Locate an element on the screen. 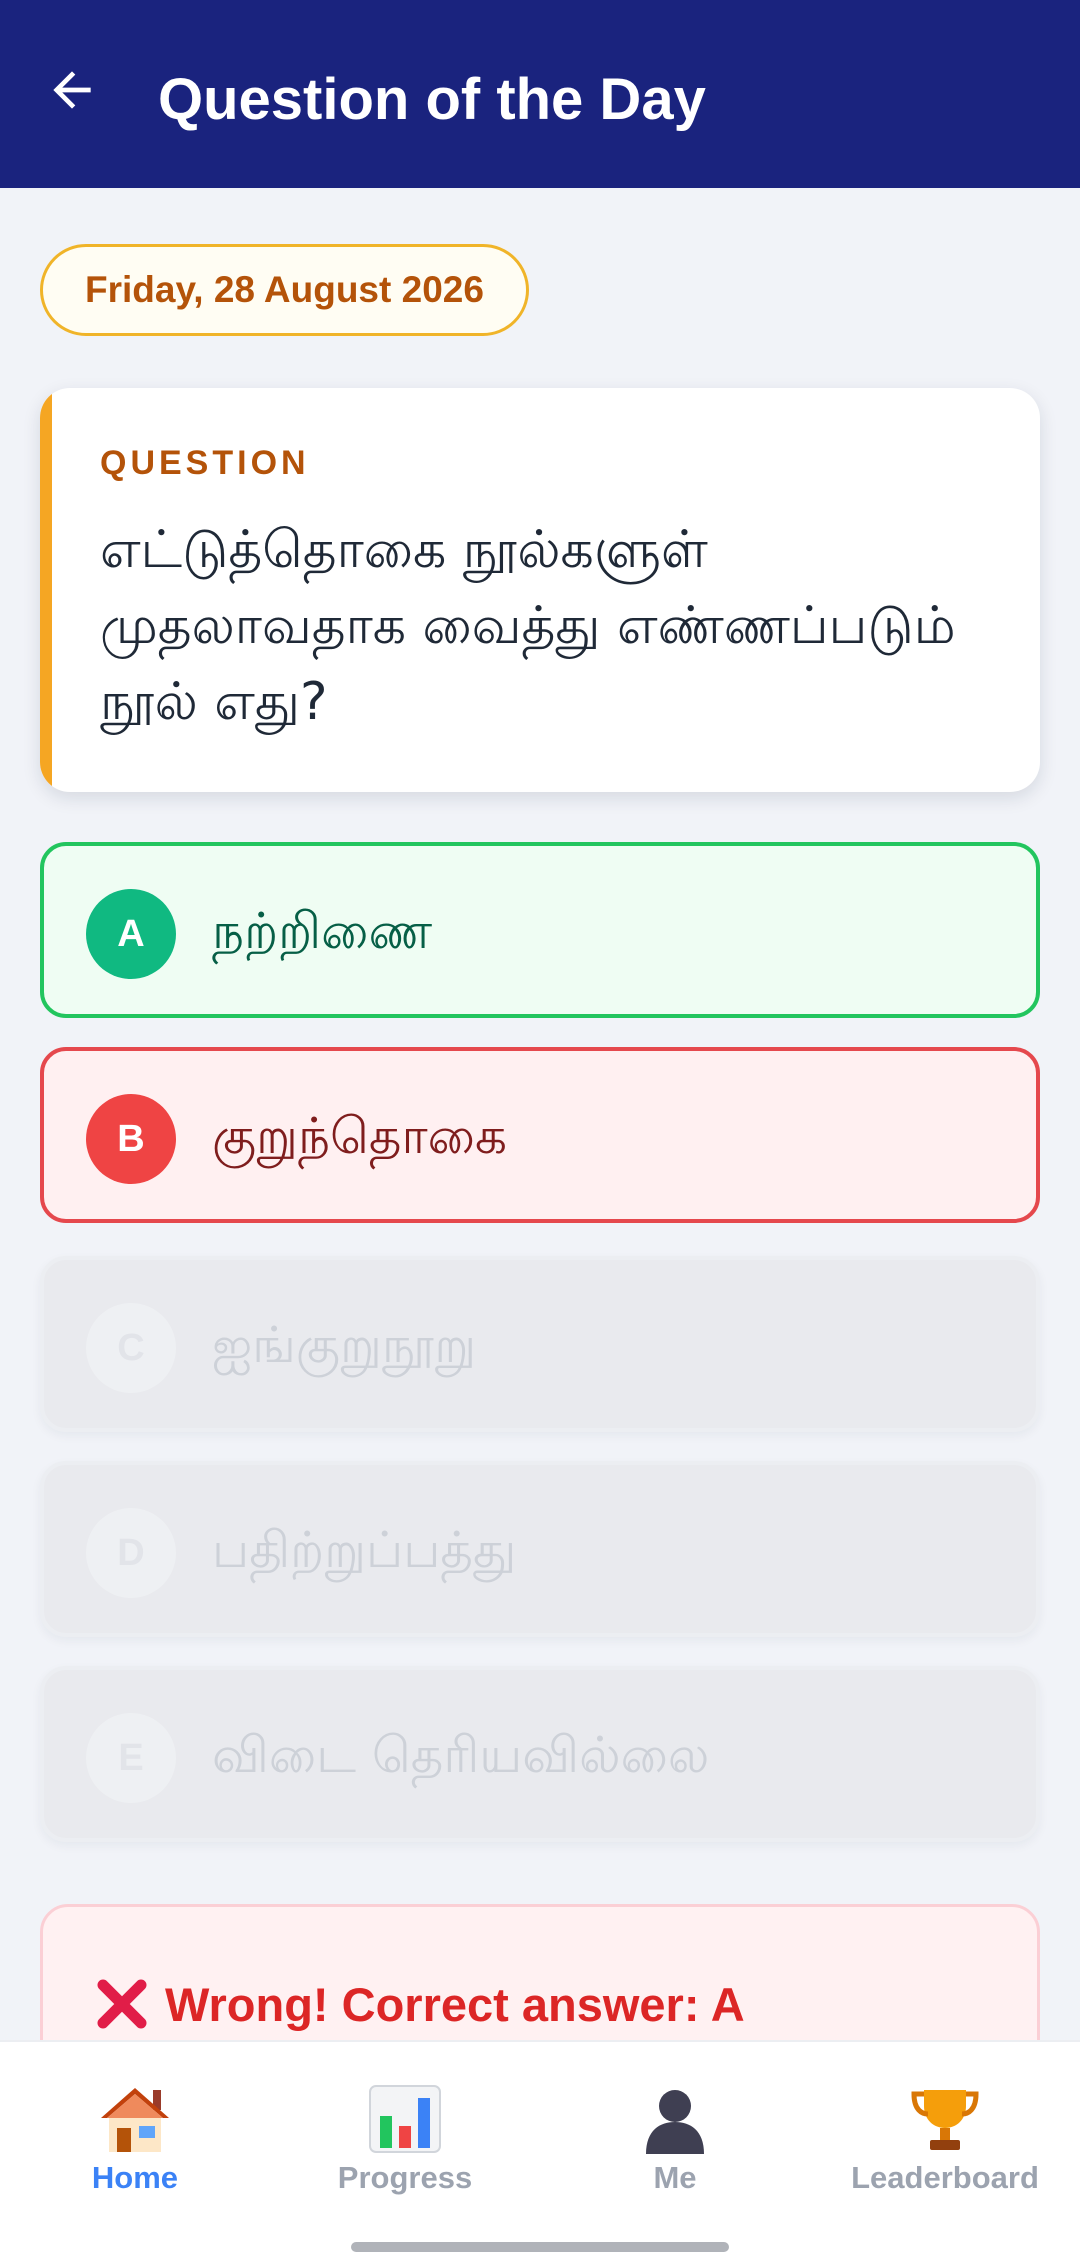 This screenshot has height=2268, width=1080. option-text: பதிற்றுப்பத்து is located at coordinates (364, 1549).